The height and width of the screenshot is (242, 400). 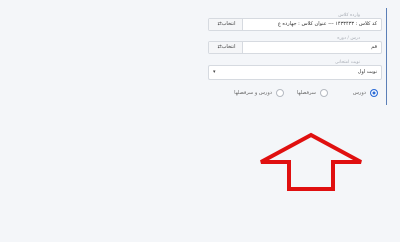 I want to click on lesson-field-value: قم, so click(x=374, y=47).